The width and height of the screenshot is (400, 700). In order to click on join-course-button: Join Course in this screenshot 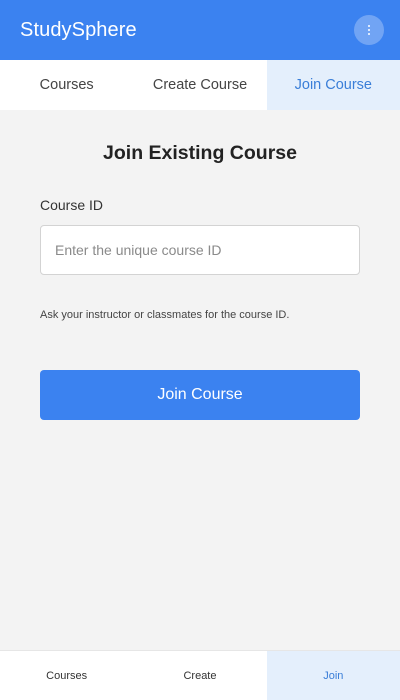, I will do `click(200, 395)`.